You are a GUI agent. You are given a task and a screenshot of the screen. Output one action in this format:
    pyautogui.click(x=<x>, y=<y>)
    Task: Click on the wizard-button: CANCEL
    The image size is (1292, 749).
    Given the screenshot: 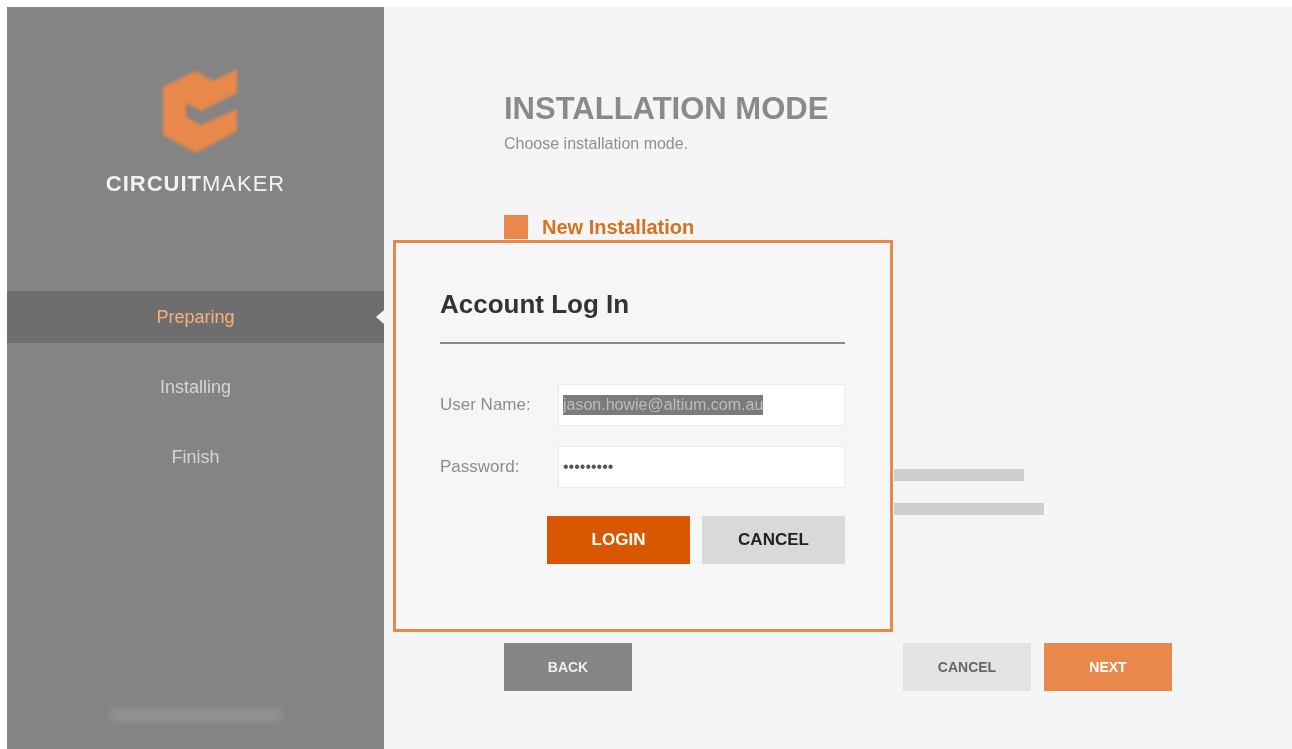 What is the action you would take?
    pyautogui.click(x=967, y=667)
    